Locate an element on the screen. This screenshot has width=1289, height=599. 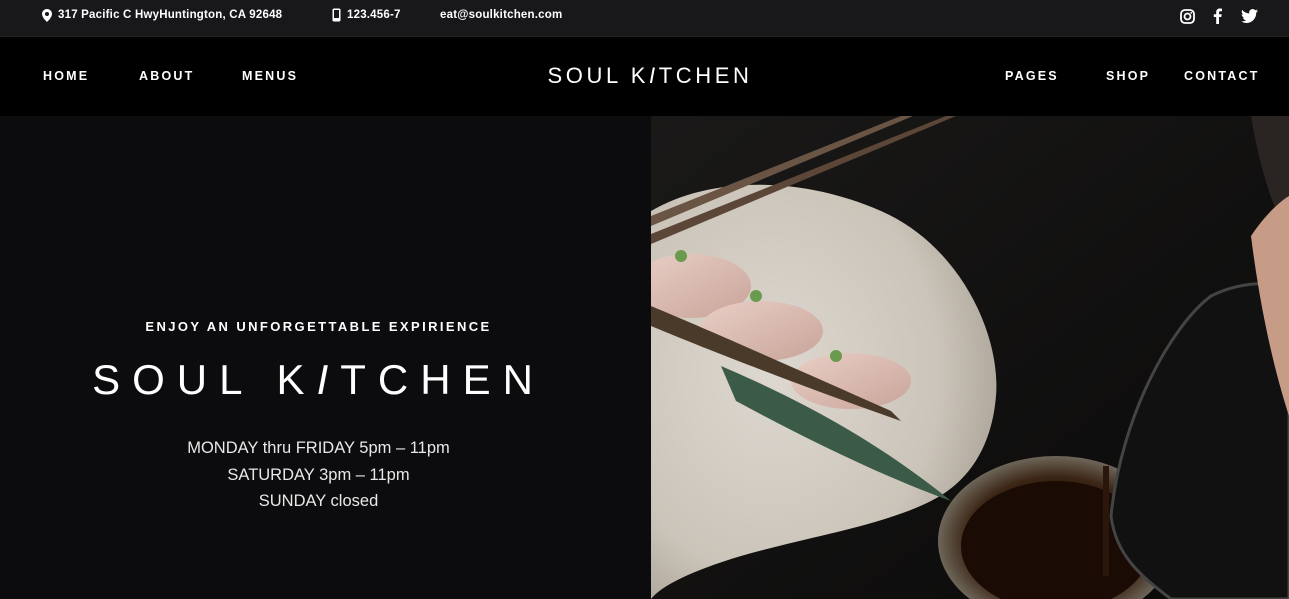
facebook-icon is located at coordinates (1217, 16).